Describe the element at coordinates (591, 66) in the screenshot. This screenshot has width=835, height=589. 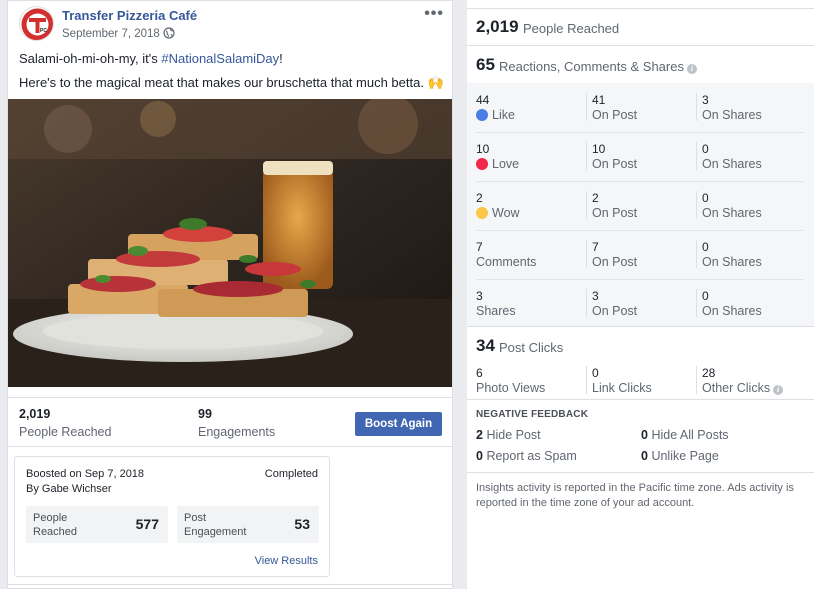
I see `rcs-label-text: Reactions, Comments & Shares` at that location.